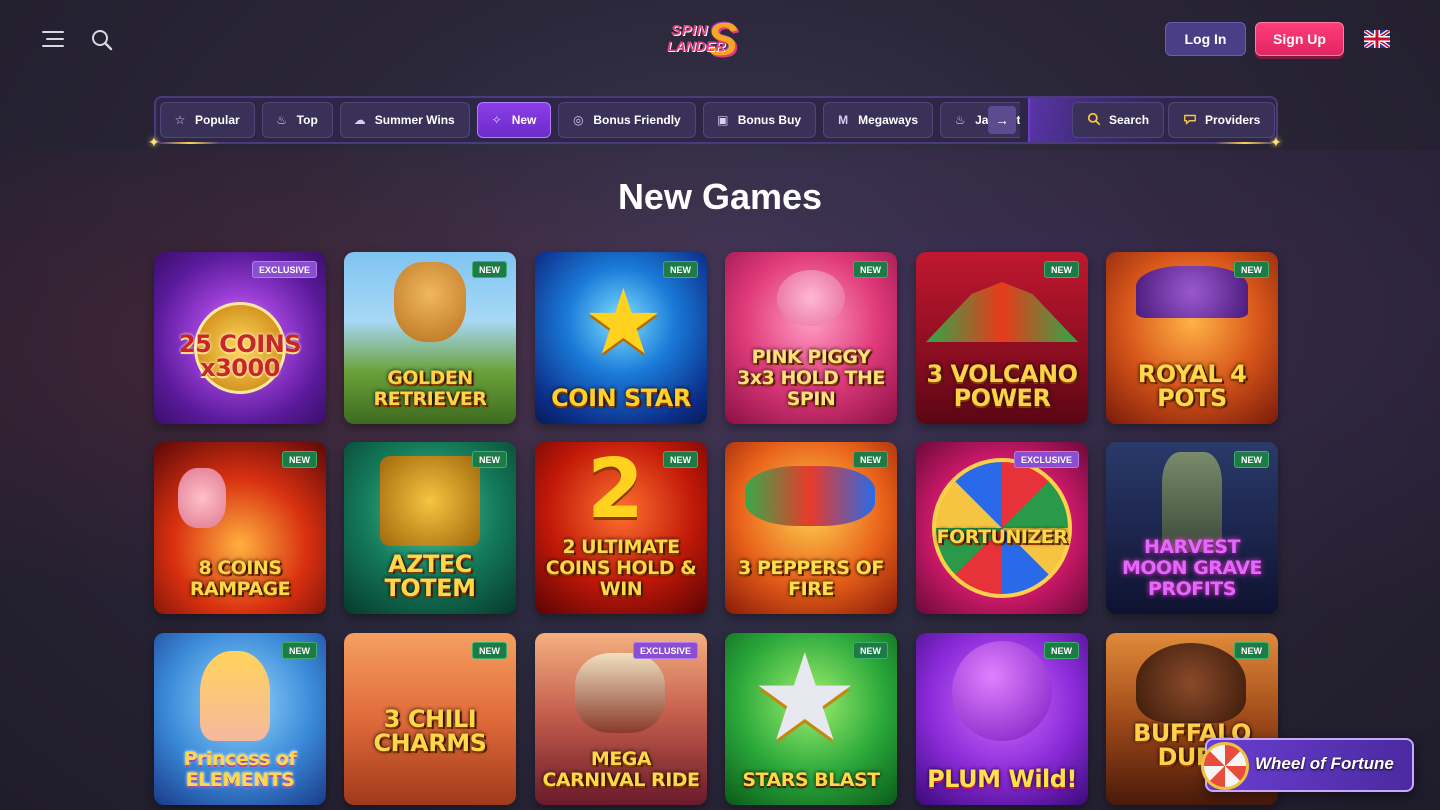 This screenshot has width=1440, height=810. I want to click on logo-text-bottom: LANDER, so click(696, 46).